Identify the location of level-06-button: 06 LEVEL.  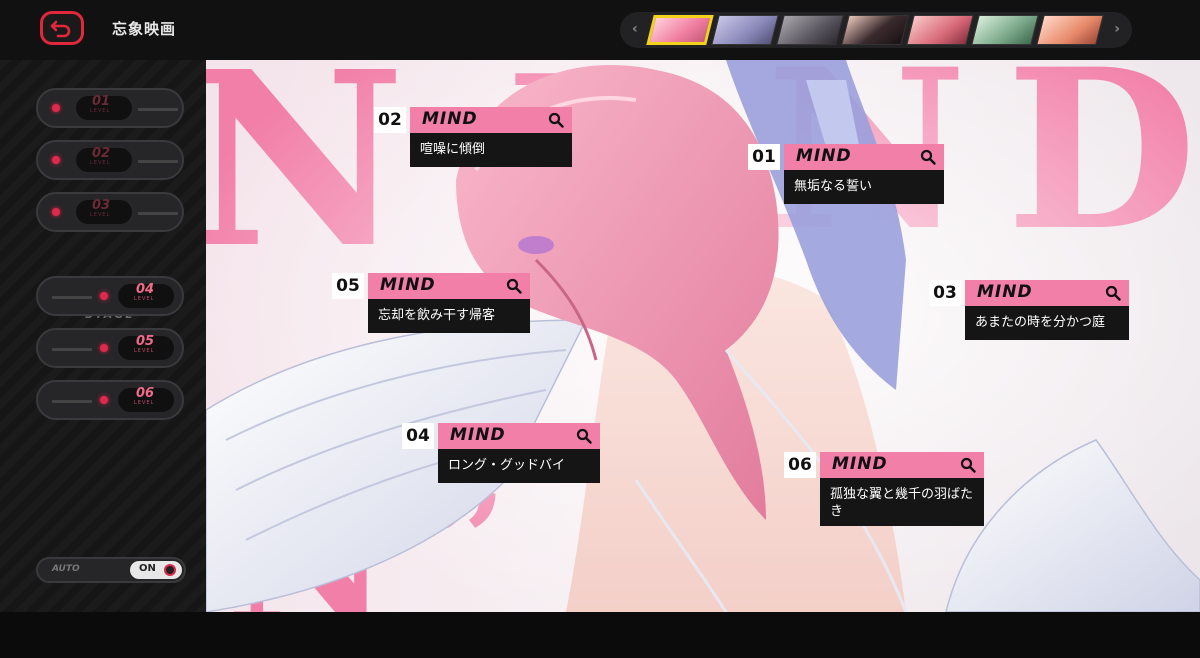
(110, 400).